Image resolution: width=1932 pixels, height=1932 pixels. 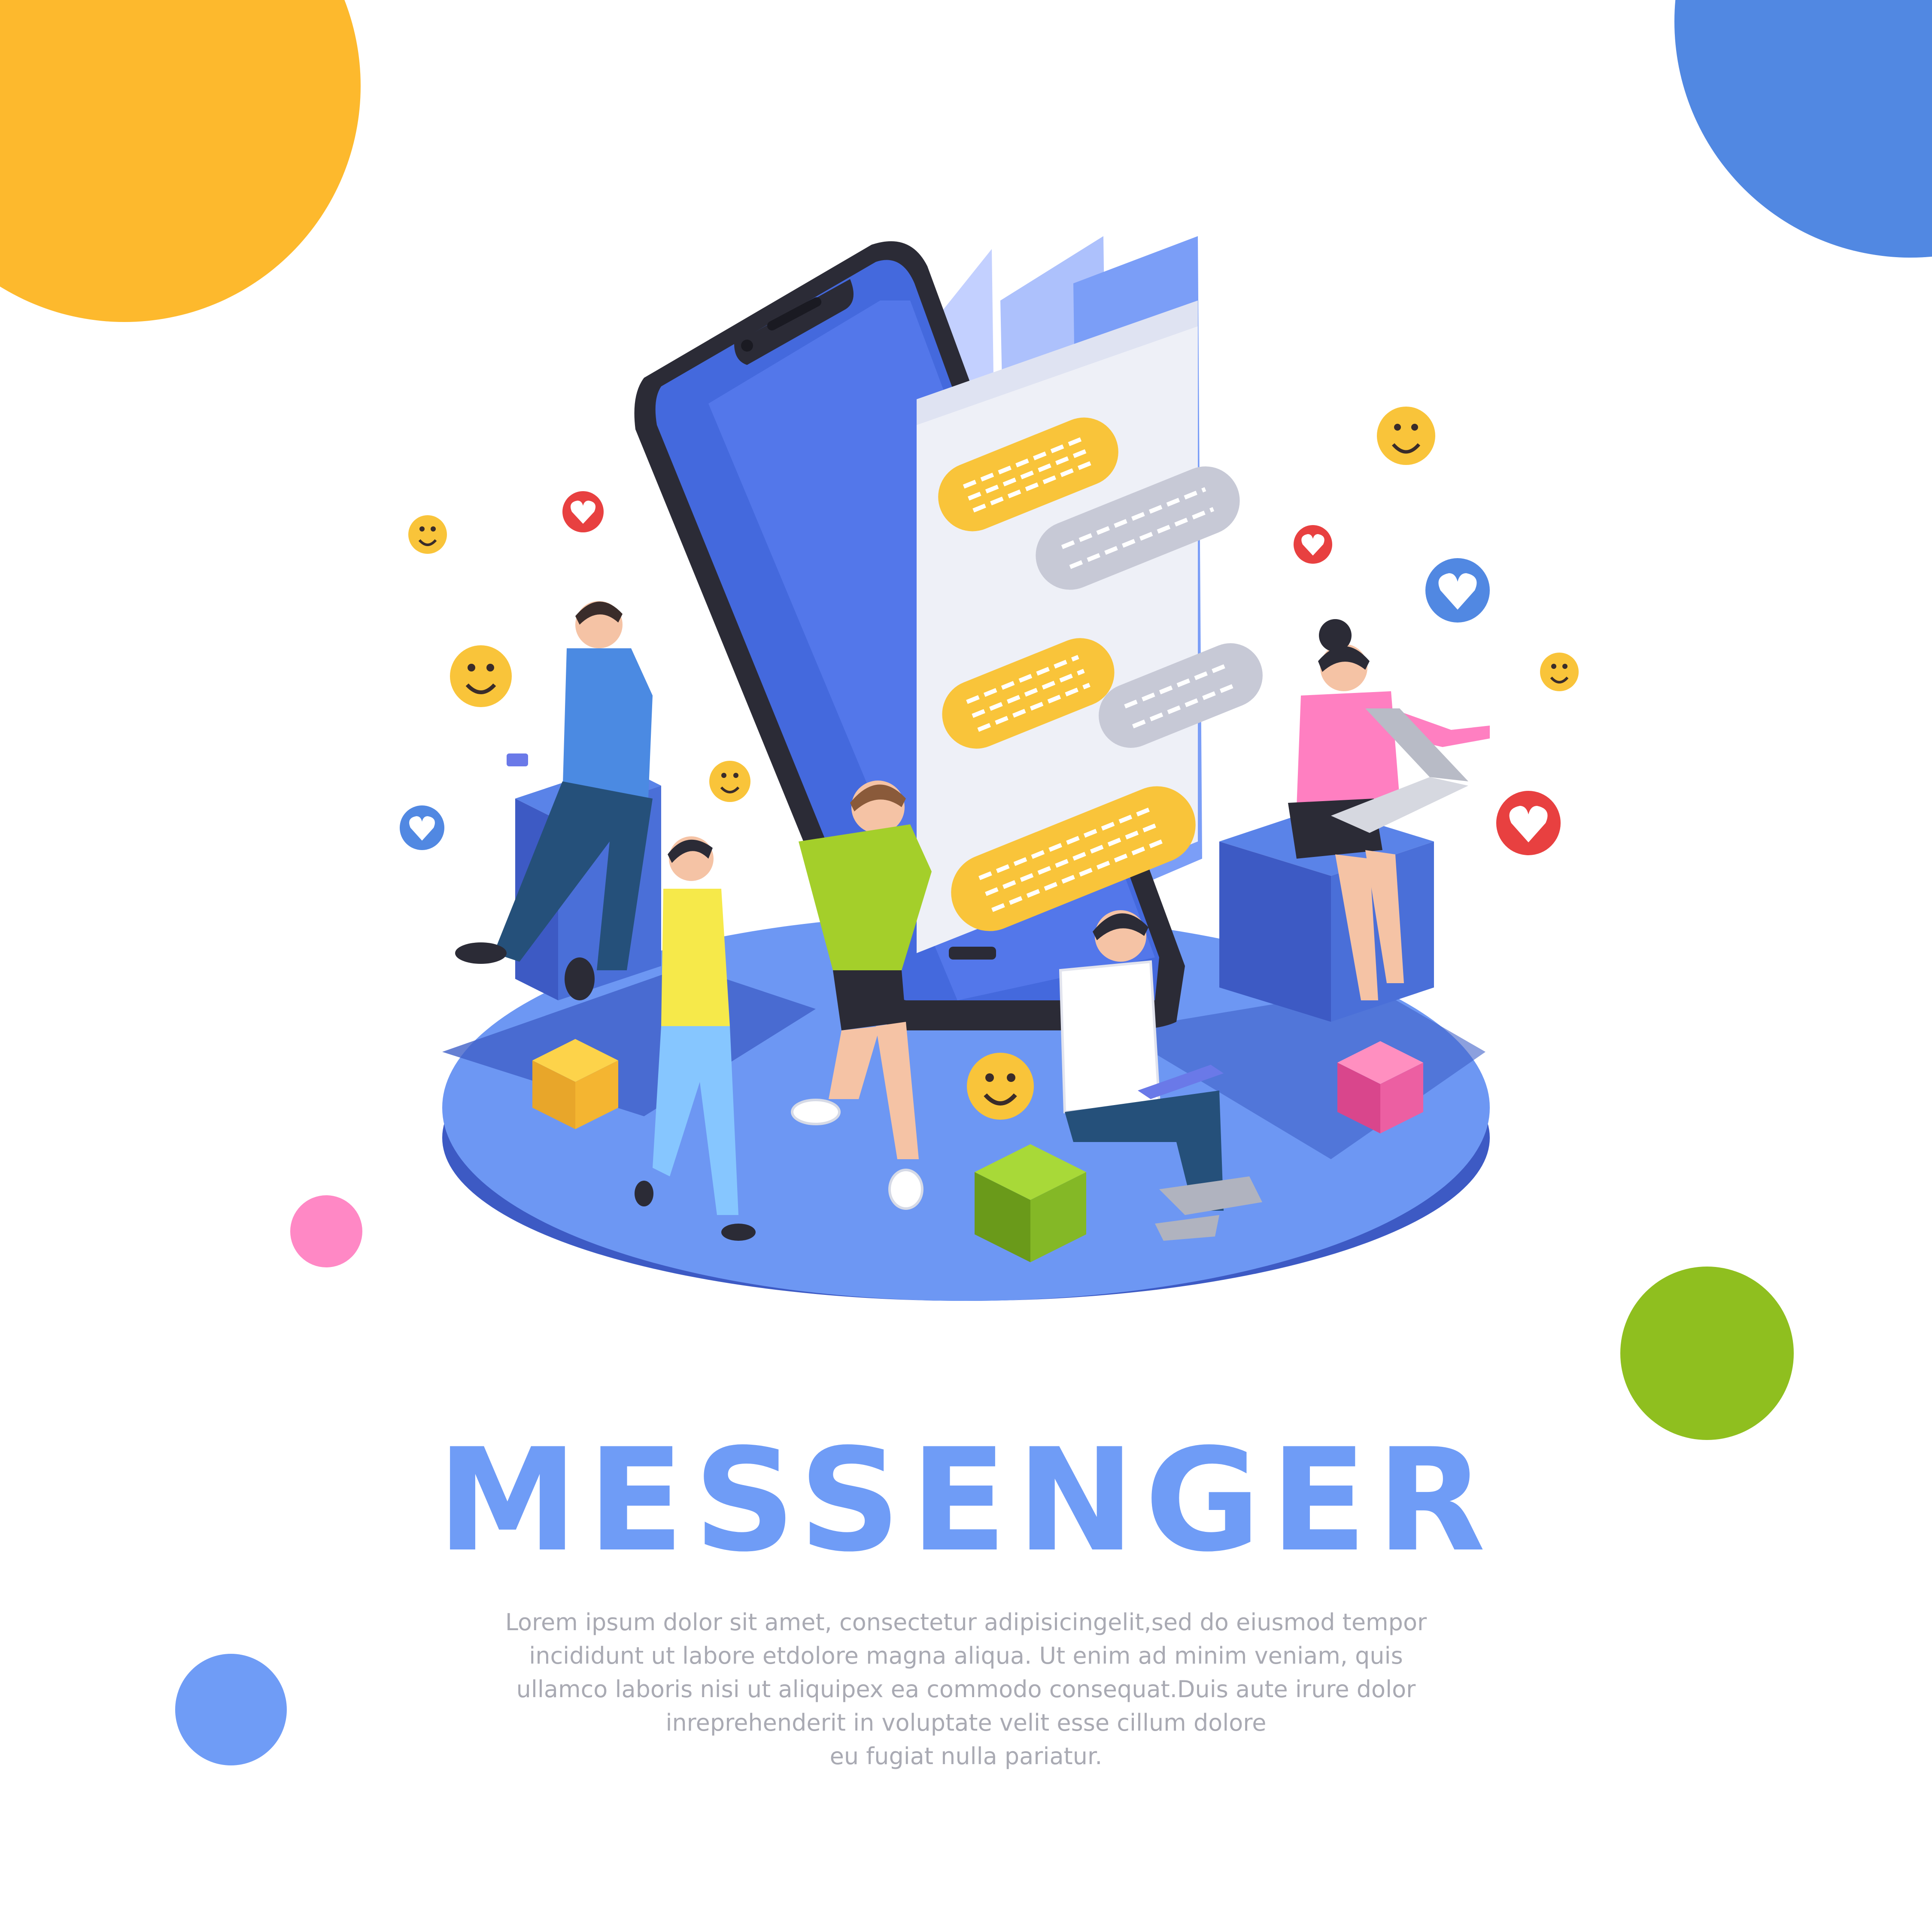 I want to click on decor-circle-blue-small, so click(x=231, y=1709).